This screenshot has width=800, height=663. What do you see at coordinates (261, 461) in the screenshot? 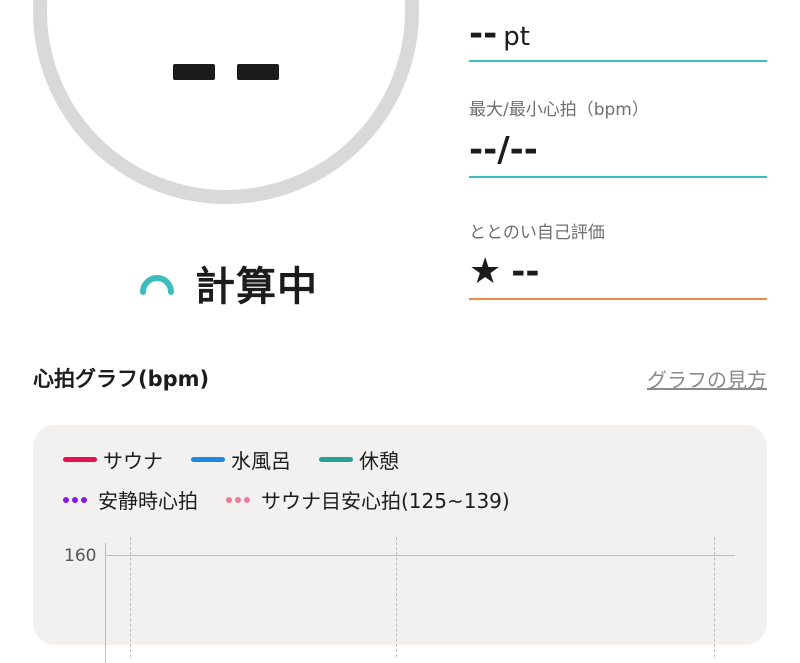
I see `legend-water-bath-label: 水風呂` at bounding box center [261, 461].